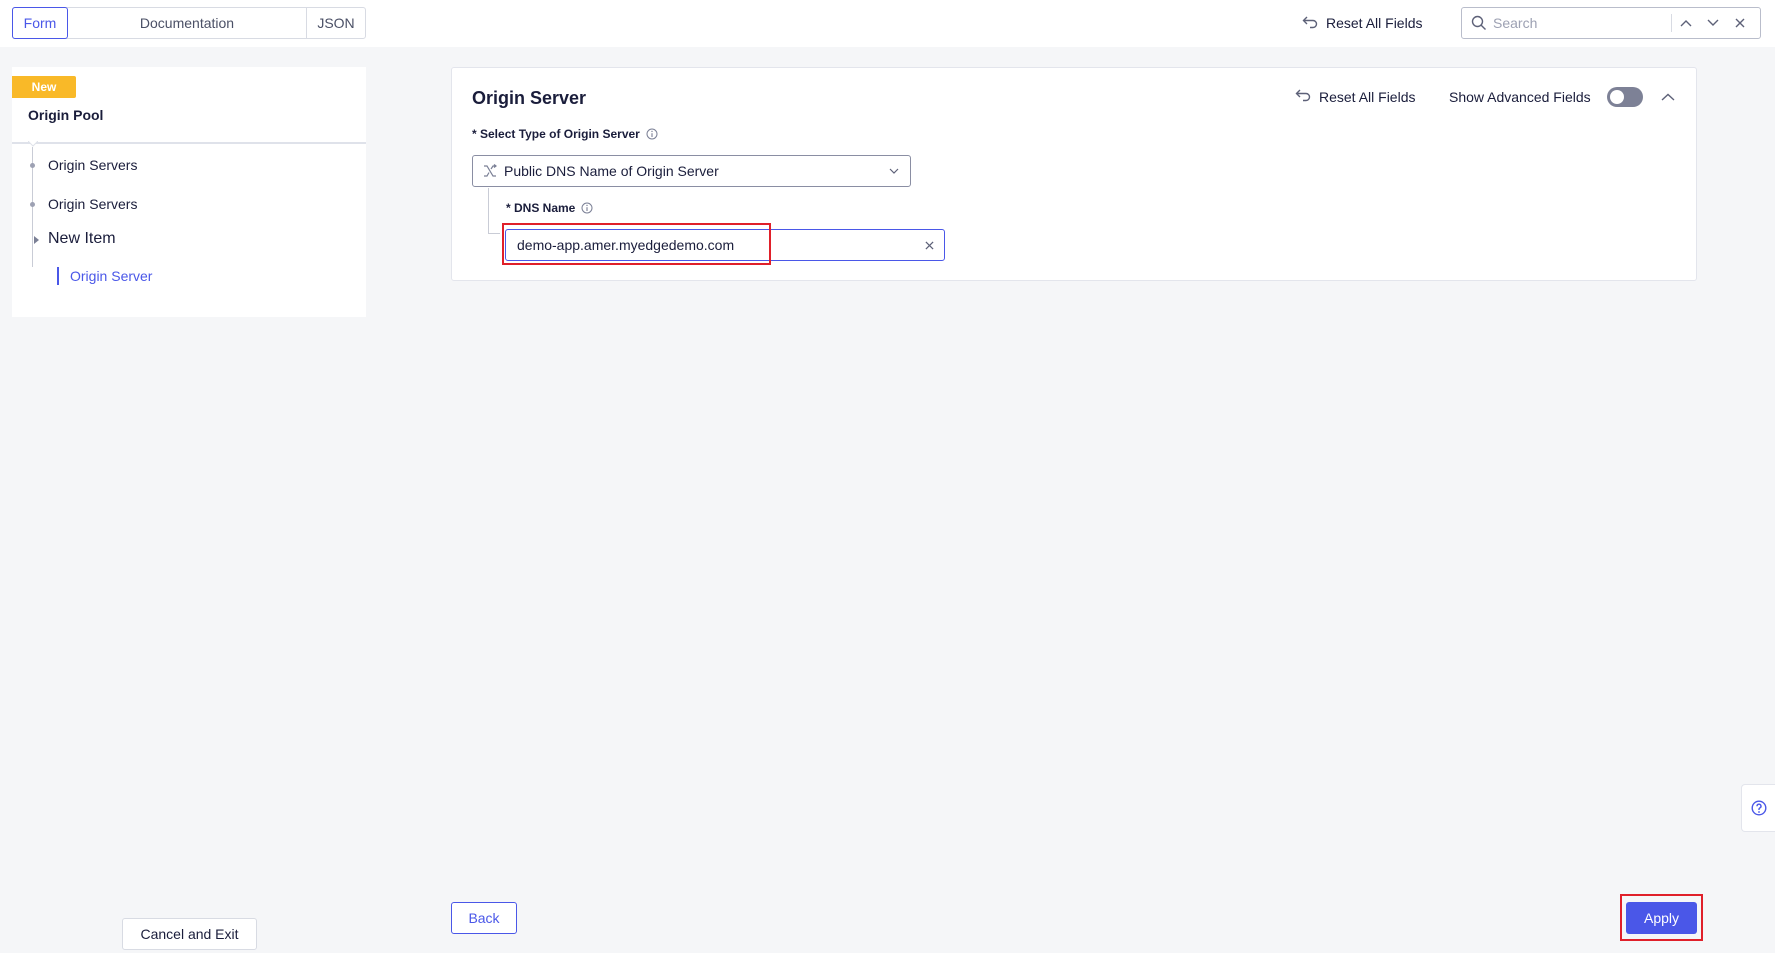 The width and height of the screenshot is (1775, 953). I want to click on clear-input-button, so click(929, 245).